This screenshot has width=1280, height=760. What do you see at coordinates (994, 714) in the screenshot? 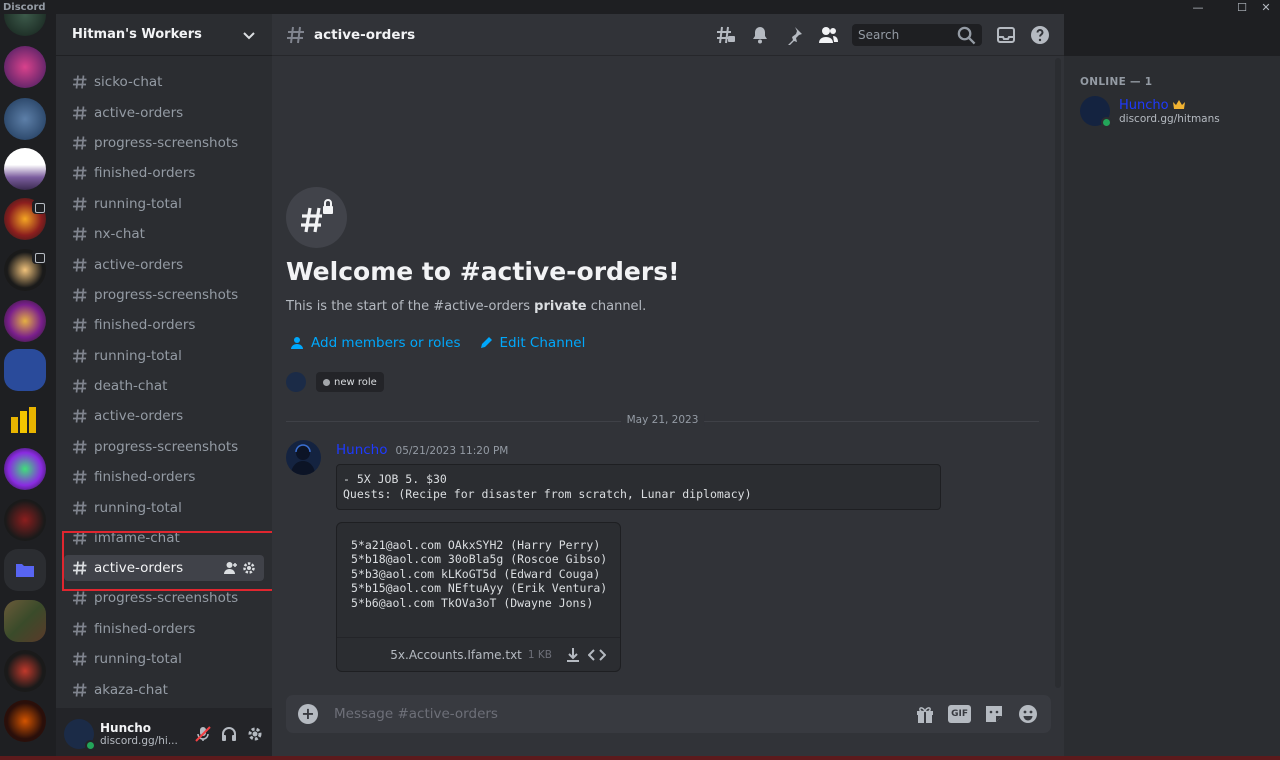
I see `sticker-icon` at bounding box center [994, 714].